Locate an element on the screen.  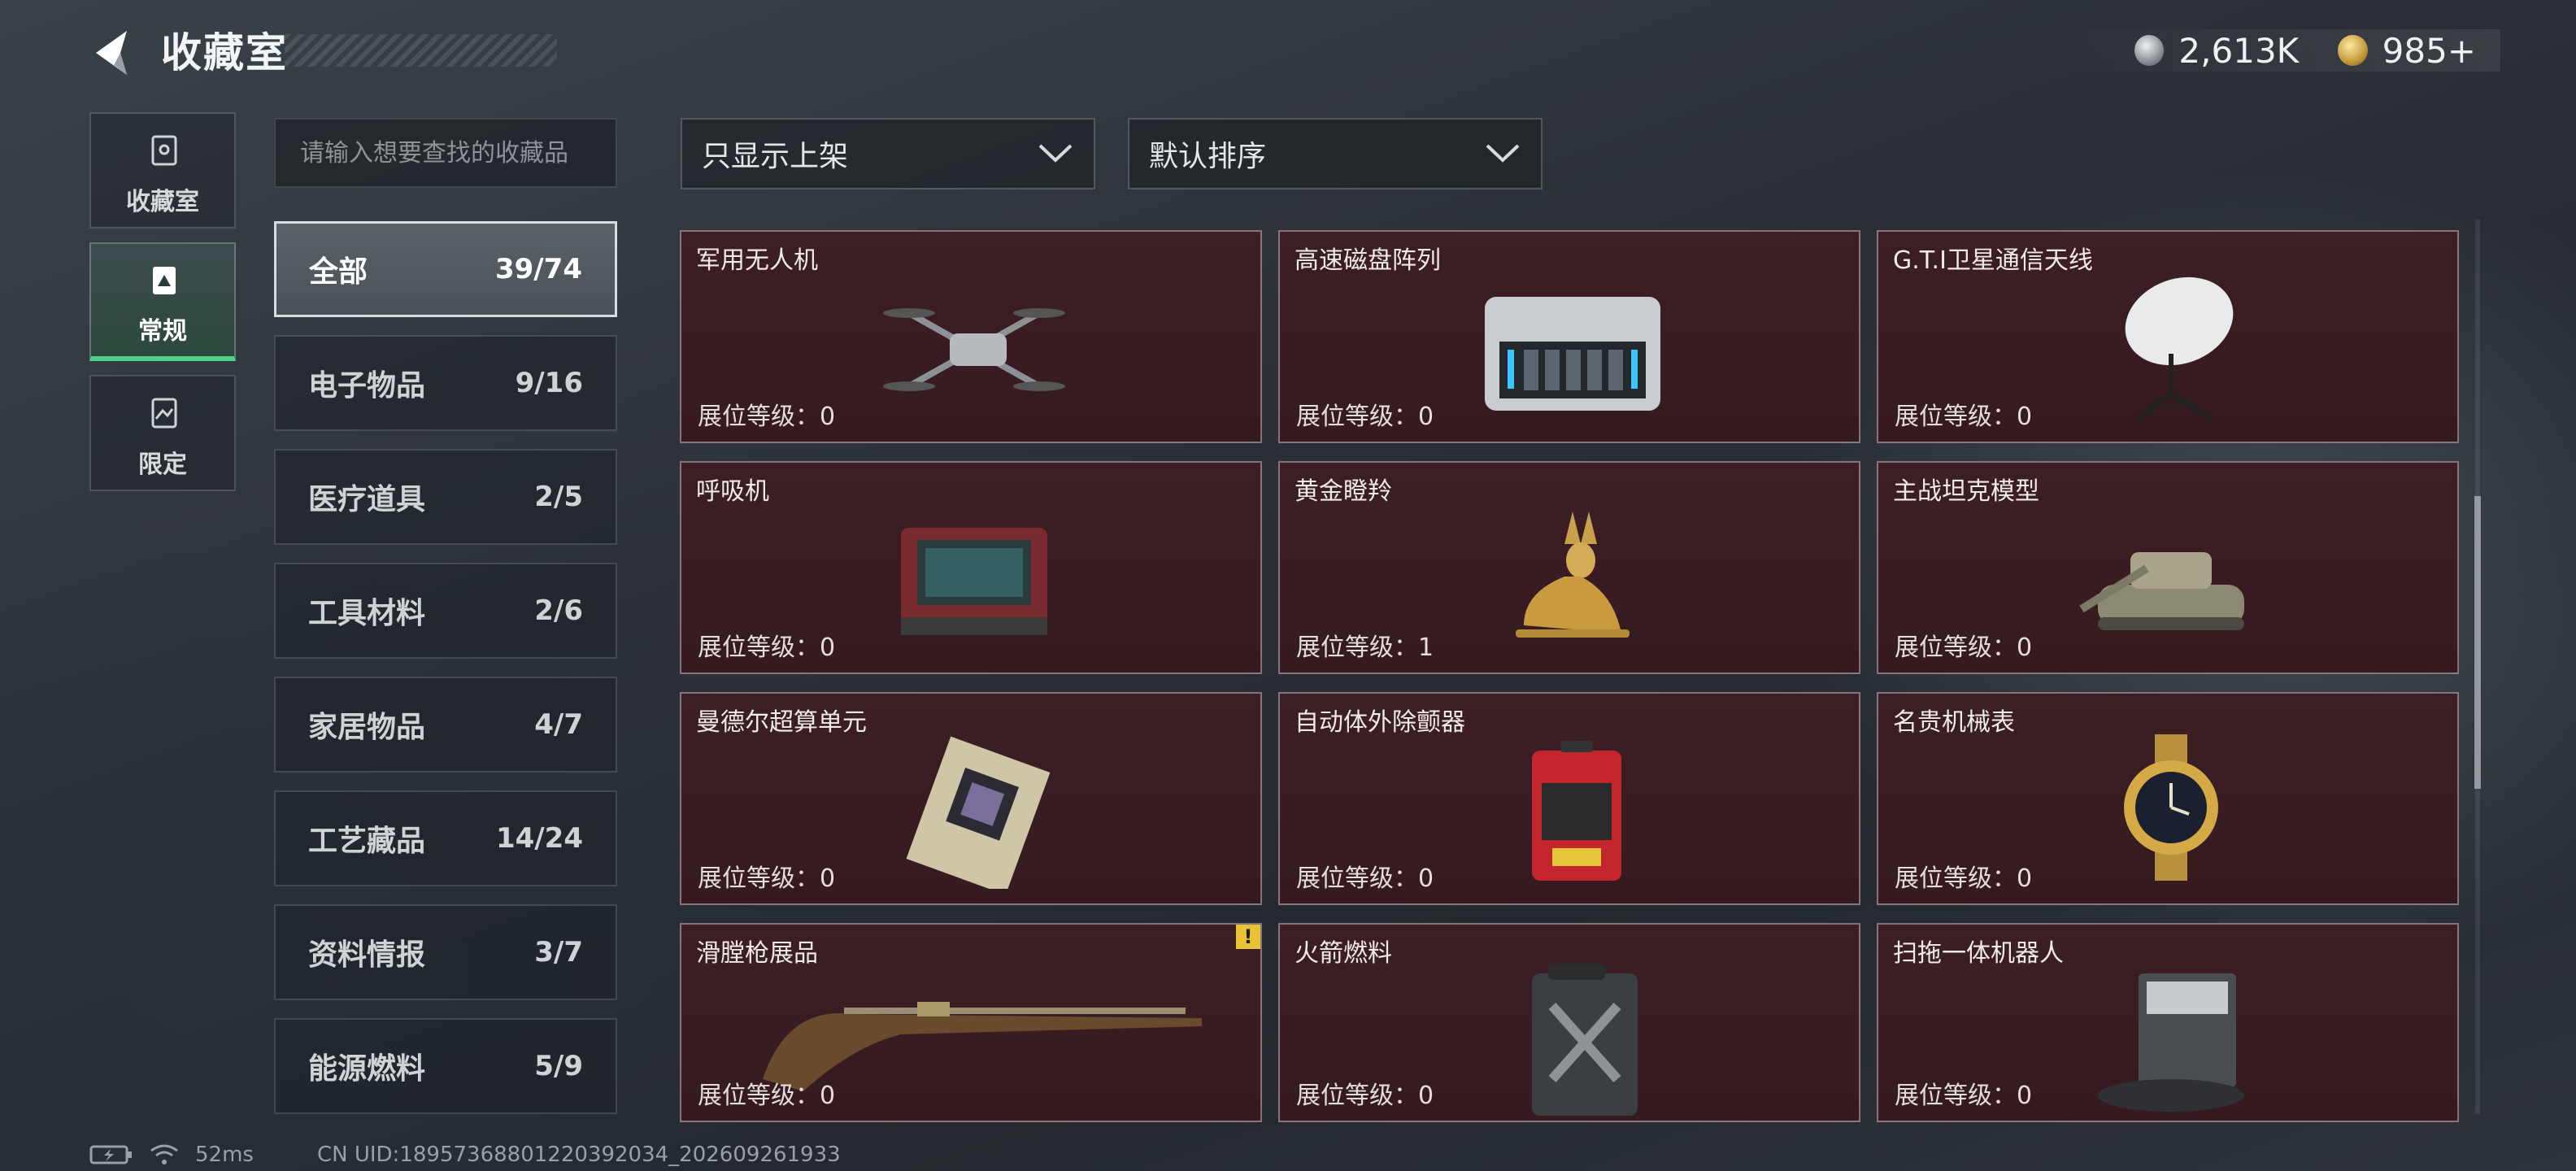
category-electronics: 电子物品 9/16 is located at coordinates (446, 383).